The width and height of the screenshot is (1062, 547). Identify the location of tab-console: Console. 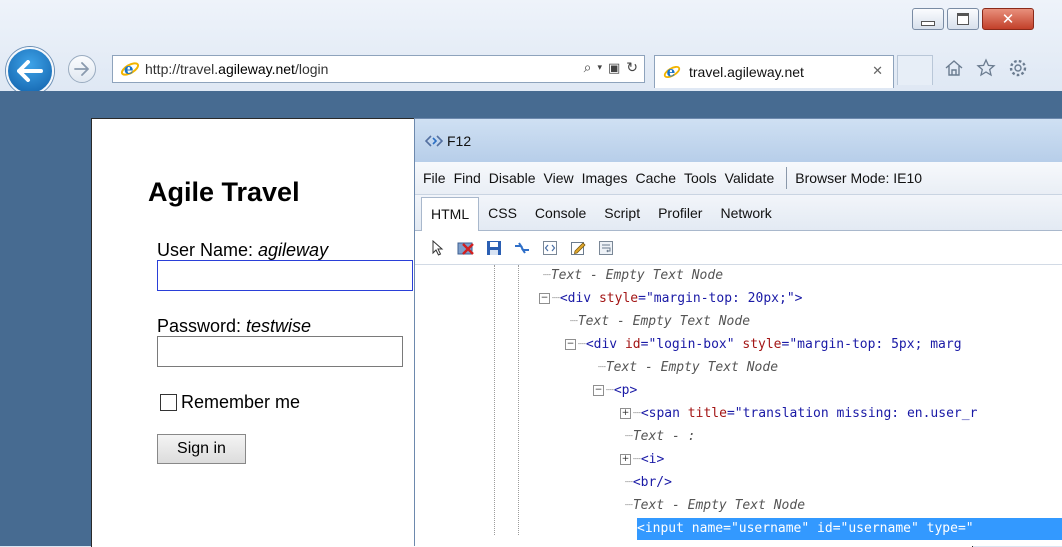
(560, 217).